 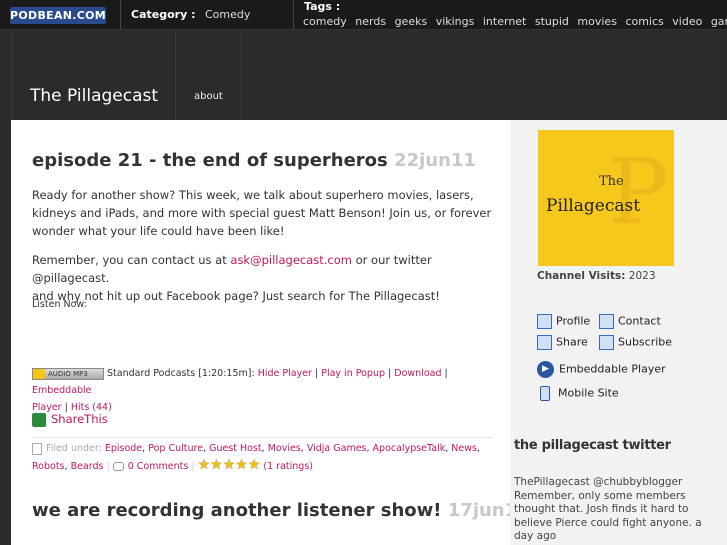 I want to click on mobile-icon, so click(x=545, y=393).